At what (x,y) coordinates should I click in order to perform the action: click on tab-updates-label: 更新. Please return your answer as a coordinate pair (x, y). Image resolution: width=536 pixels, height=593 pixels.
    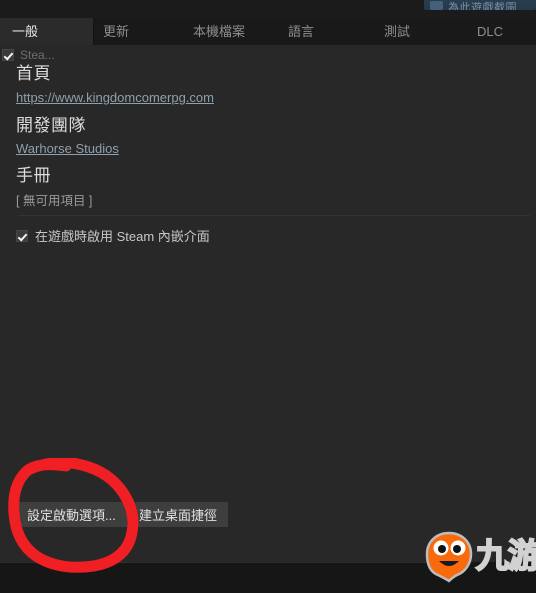
    Looking at the image, I should click on (116, 31).